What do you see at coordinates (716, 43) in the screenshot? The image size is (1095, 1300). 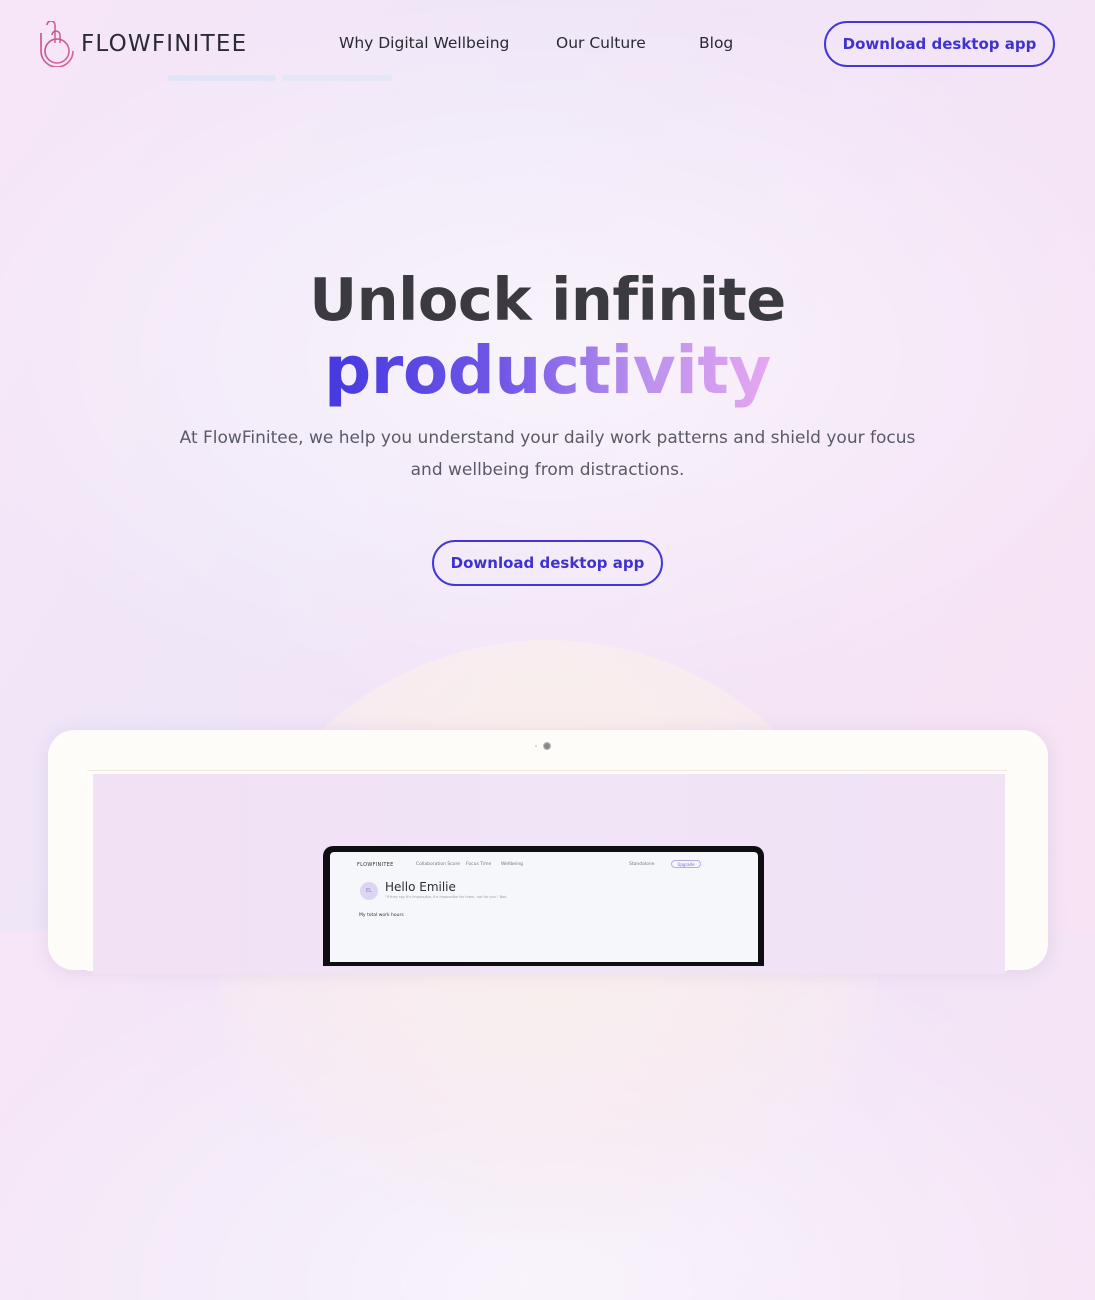 I see `nav-blog: Blog` at bounding box center [716, 43].